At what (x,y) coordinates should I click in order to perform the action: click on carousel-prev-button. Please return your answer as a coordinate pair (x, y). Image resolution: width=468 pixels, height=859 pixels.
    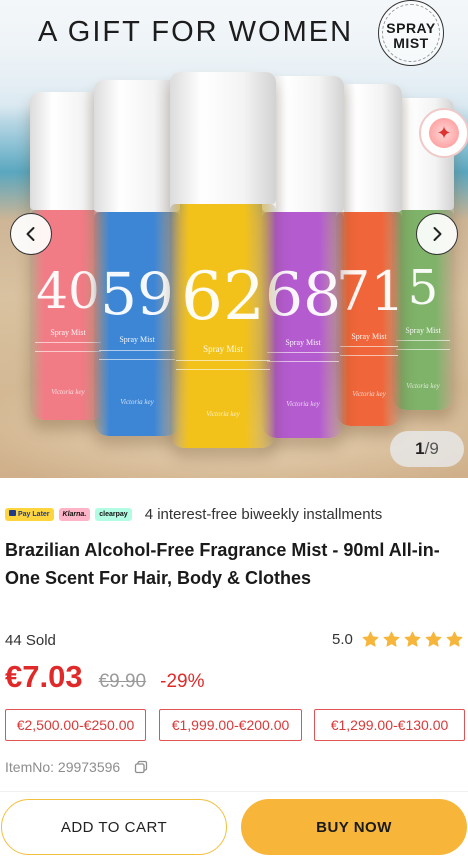
    Looking at the image, I should click on (31, 234).